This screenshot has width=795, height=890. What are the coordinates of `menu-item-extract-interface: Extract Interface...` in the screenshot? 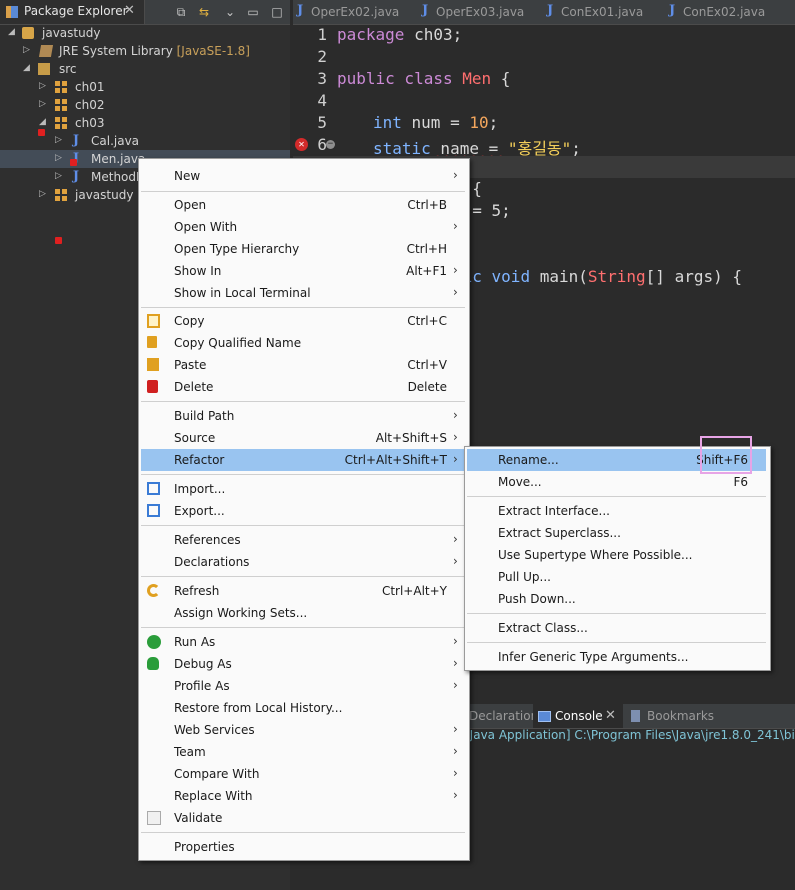 It's located at (616, 511).